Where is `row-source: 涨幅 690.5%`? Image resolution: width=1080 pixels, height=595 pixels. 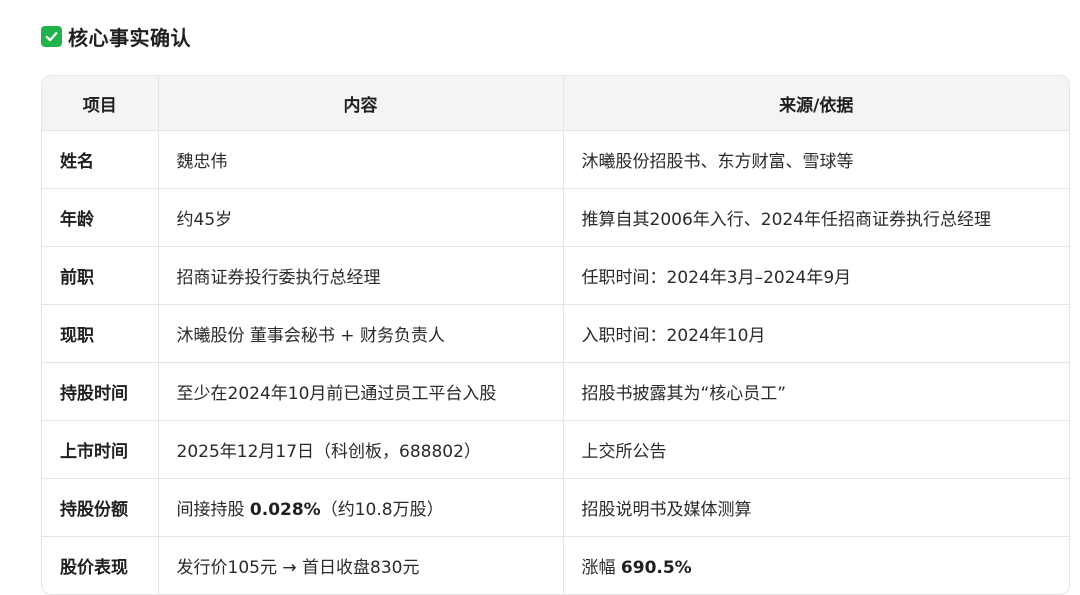
row-source: 涨幅 690.5% is located at coordinates (816, 565).